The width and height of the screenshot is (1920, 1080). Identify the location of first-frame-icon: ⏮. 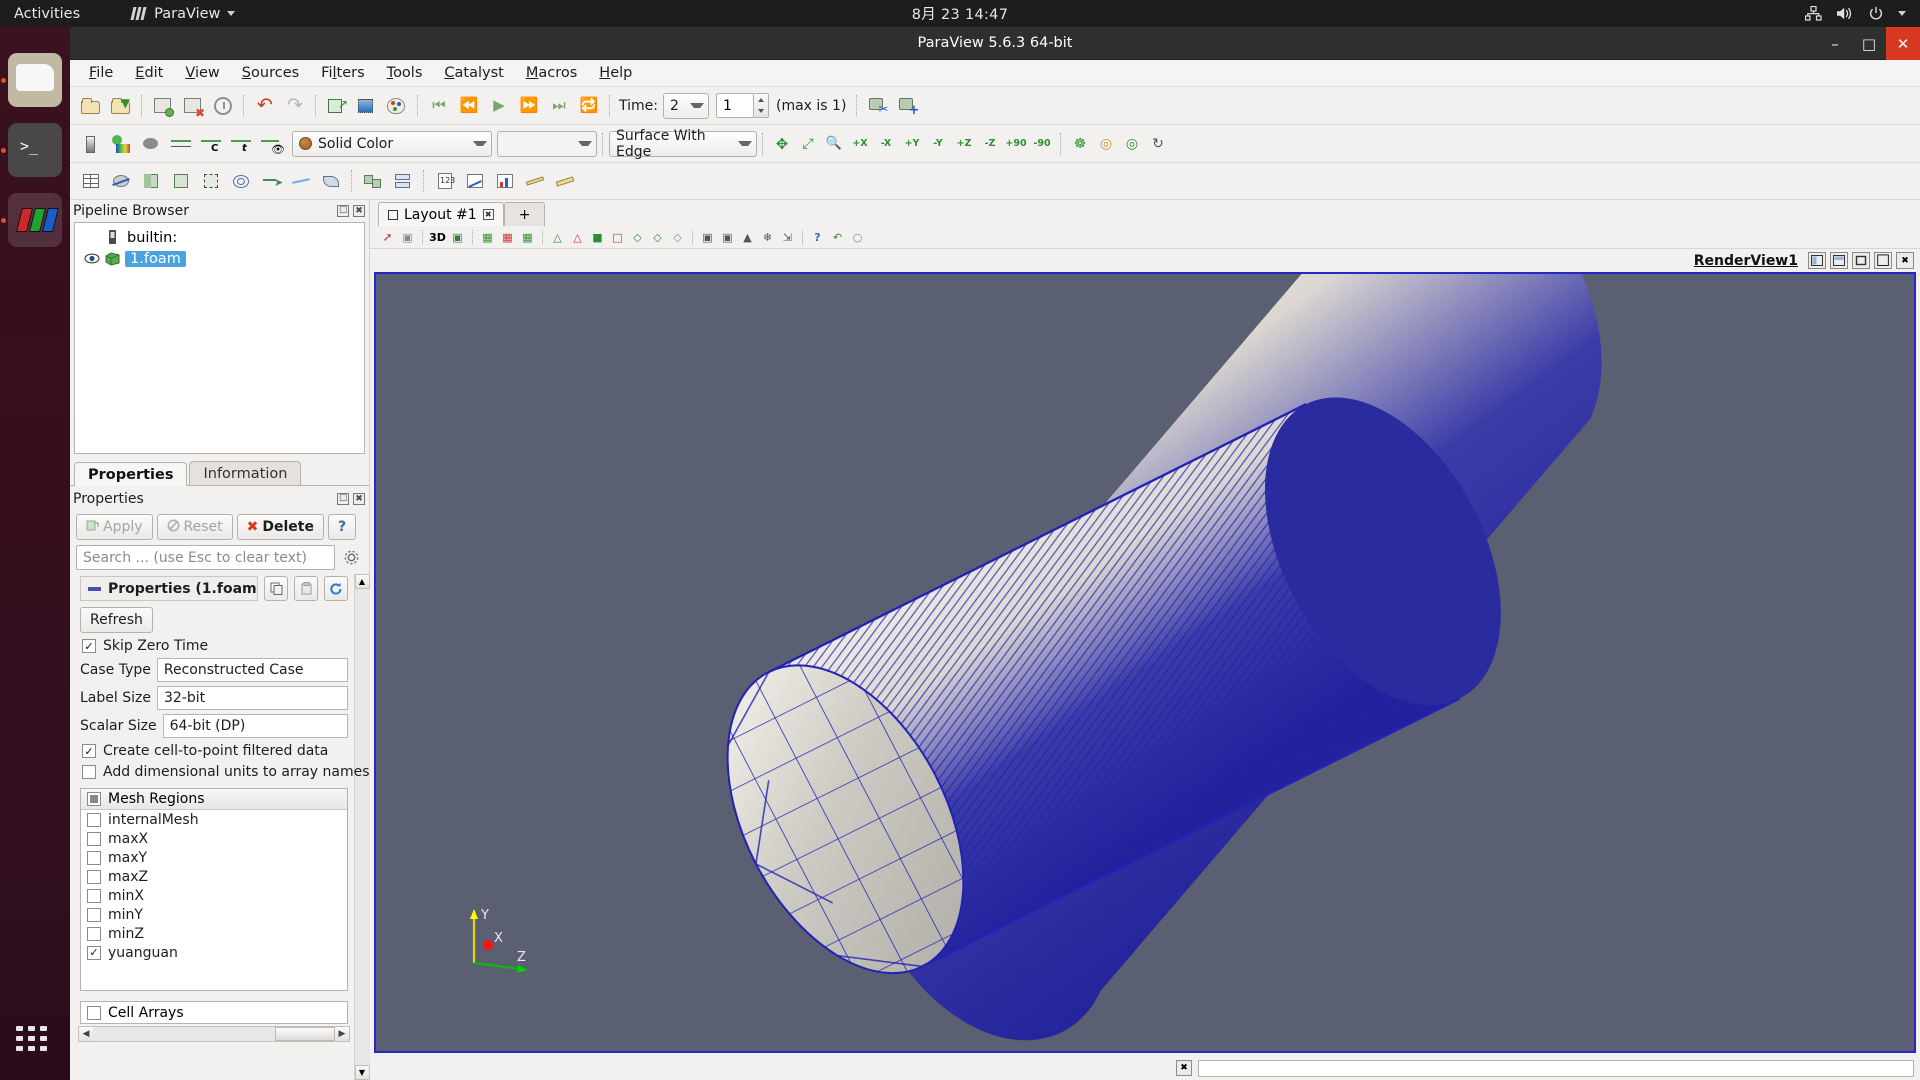
(439, 106).